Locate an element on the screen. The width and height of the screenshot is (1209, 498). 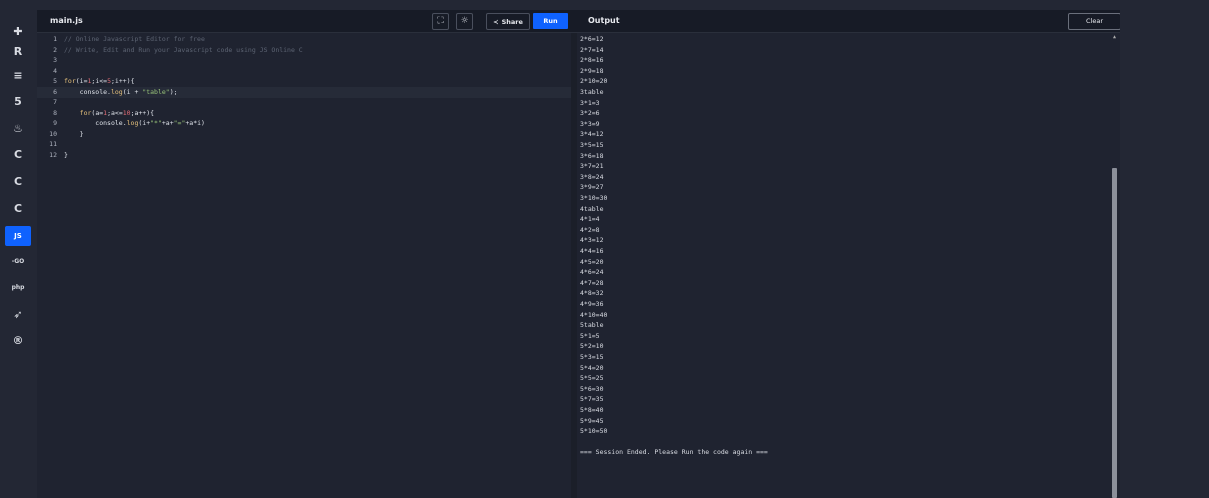
output-line: 5table is located at coordinates (592, 325).